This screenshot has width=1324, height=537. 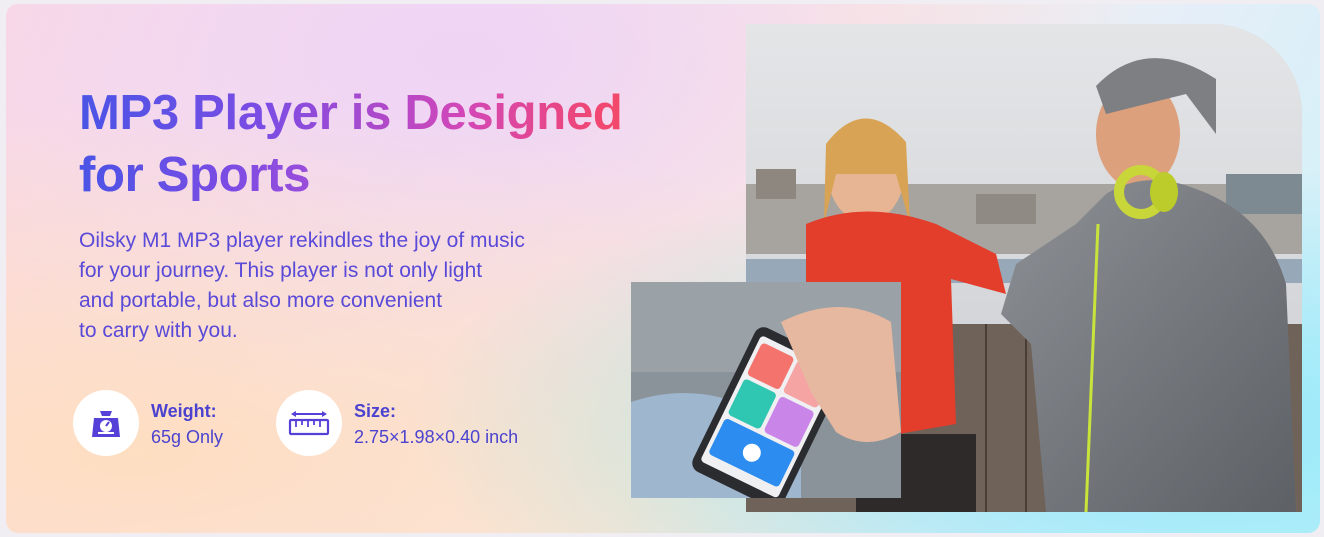 What do you see at coordinates (441, 424) in the screenshot?
I see `spec-size: Size: 2.75×1.98×0.40 inch` at bounding box center [441, 424].